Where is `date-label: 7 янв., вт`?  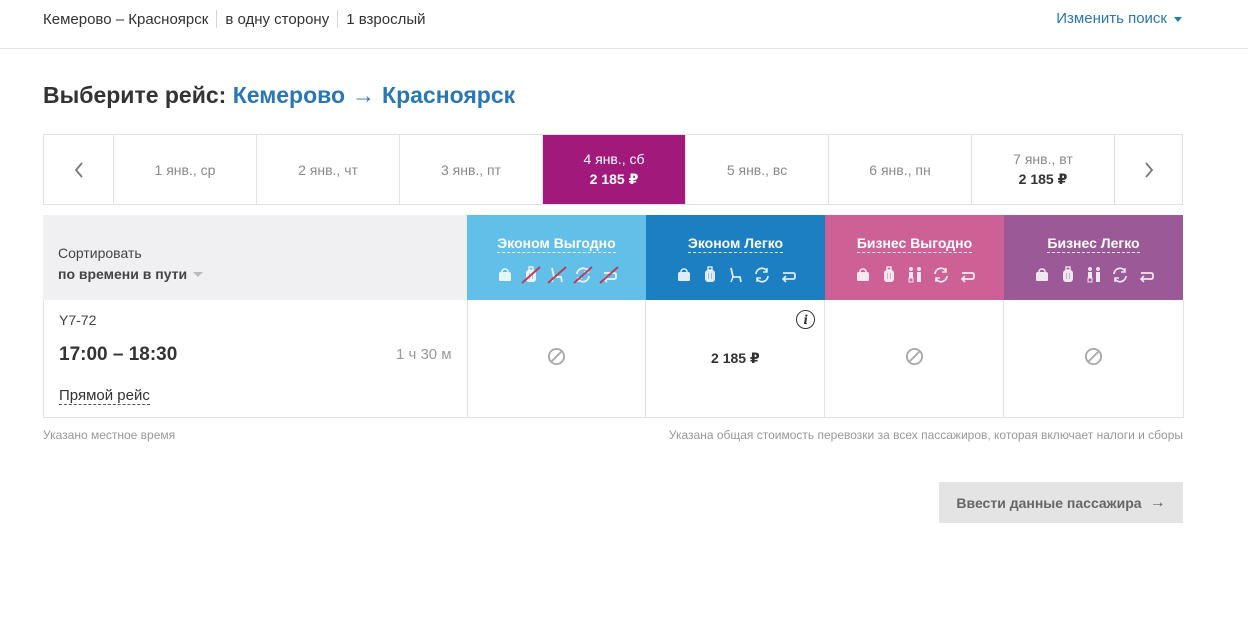
date-label: 7 янв., вт is located at coordinates (1043, 159).